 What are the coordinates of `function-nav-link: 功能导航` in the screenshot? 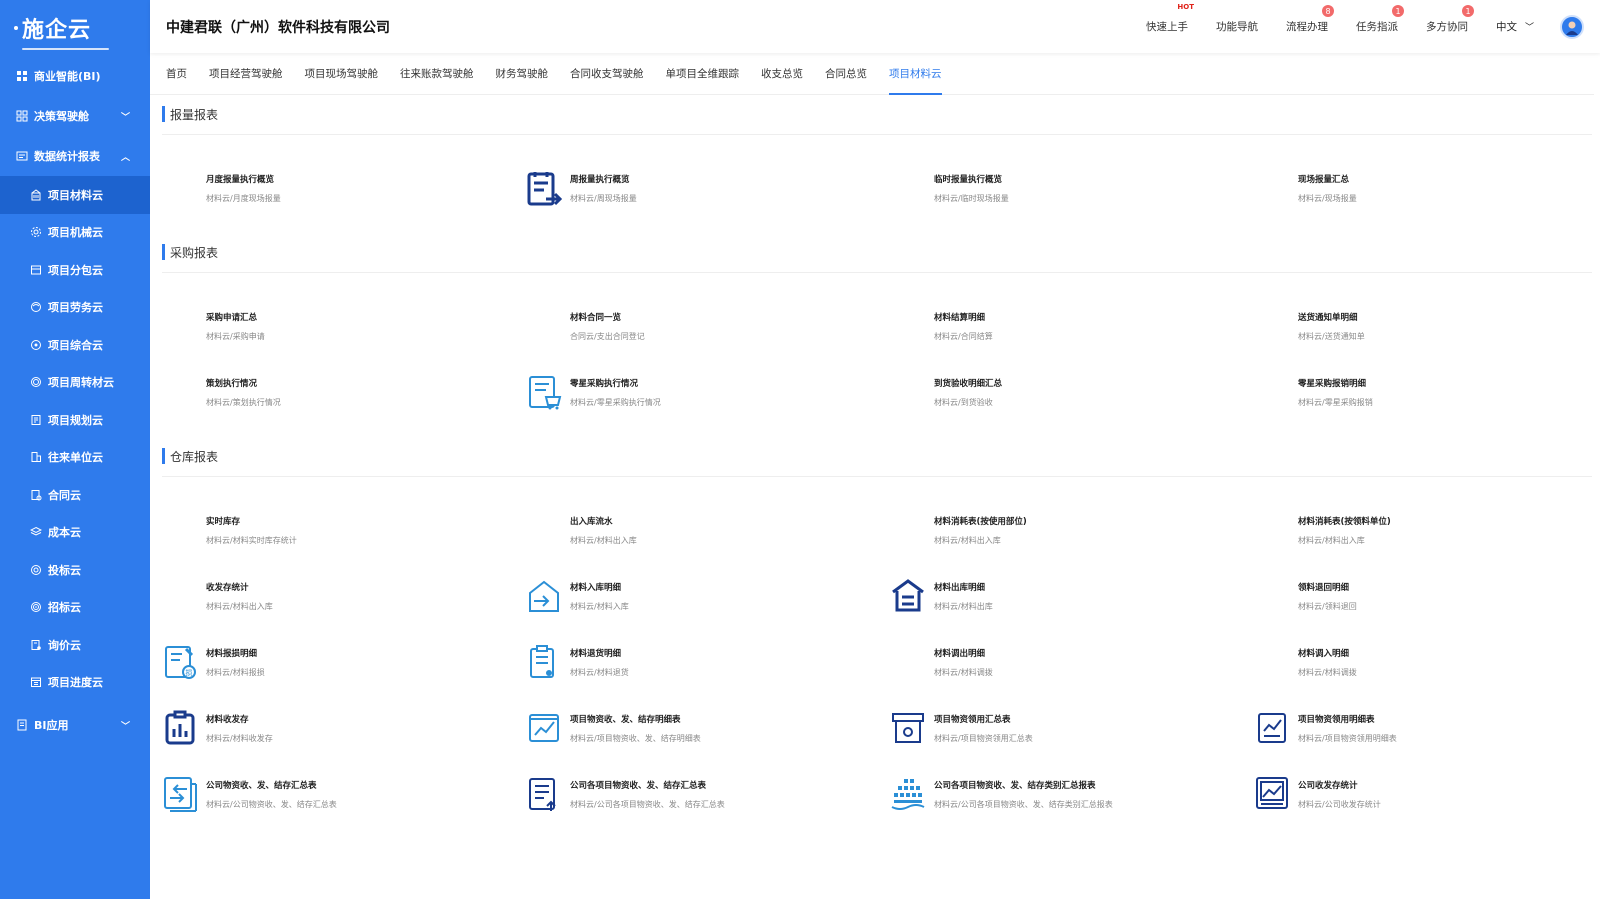 It's located at (1237, 26).